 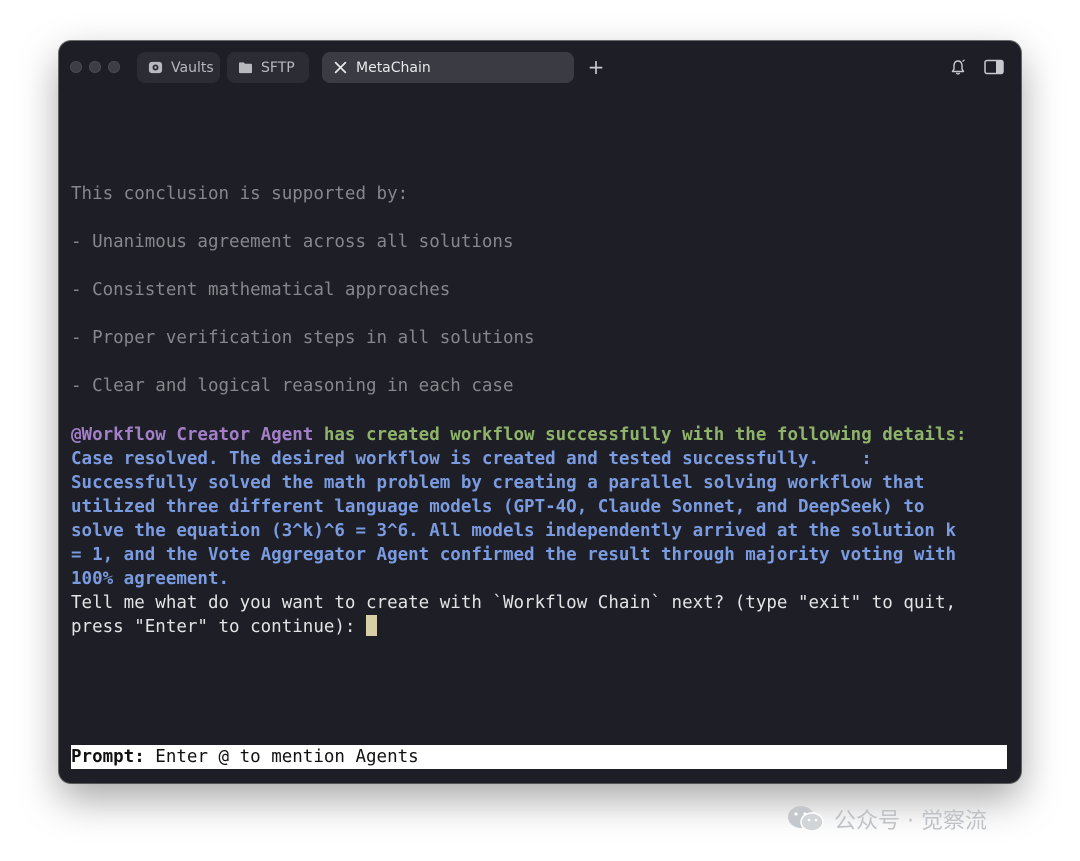 I want to click on tab-sftp: SFTP, so click(x=268, y=67).